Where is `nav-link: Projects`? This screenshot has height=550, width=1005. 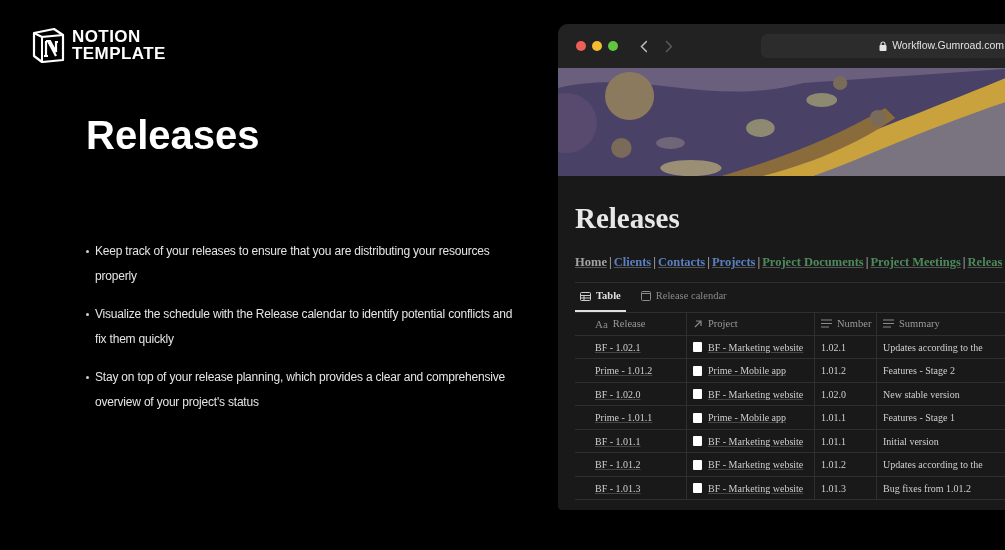 nav-link: Projects is located at coordinates (733, 262).